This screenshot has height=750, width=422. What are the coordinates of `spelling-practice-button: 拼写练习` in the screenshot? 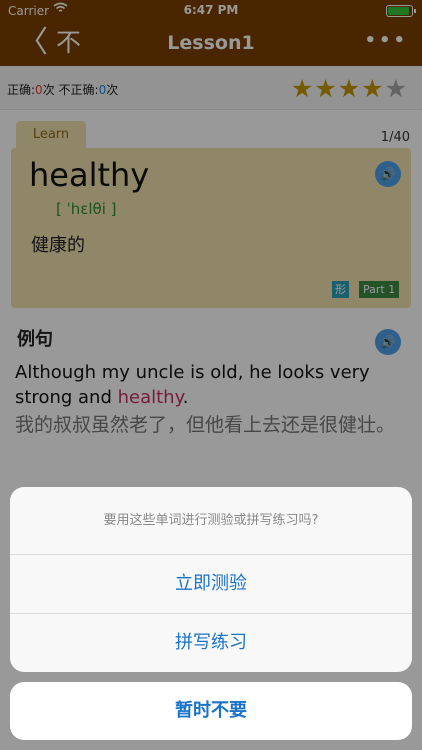 It's located at (211, 642).